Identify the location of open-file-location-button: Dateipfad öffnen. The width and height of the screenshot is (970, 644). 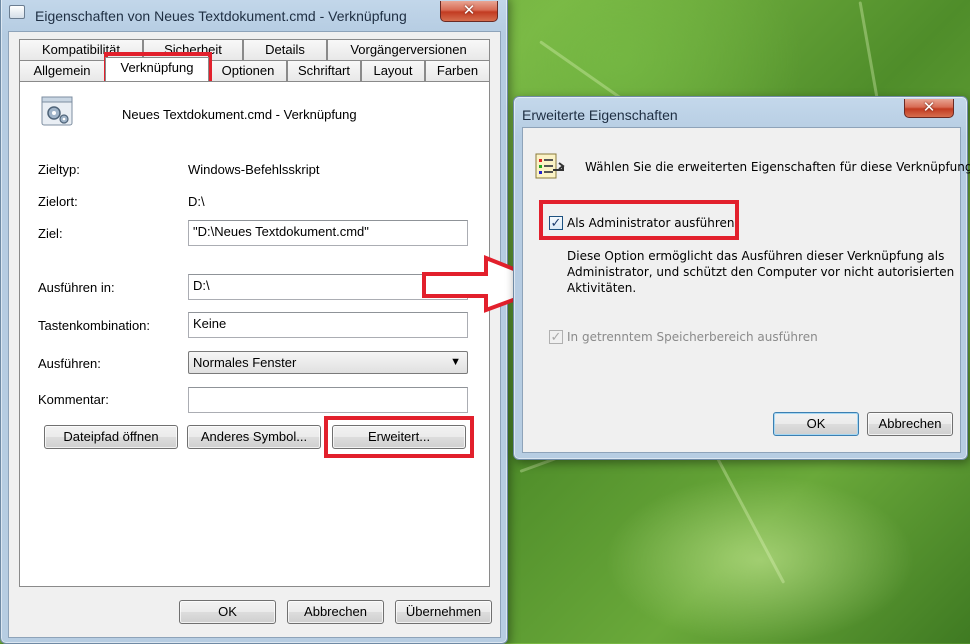
(111, 437).